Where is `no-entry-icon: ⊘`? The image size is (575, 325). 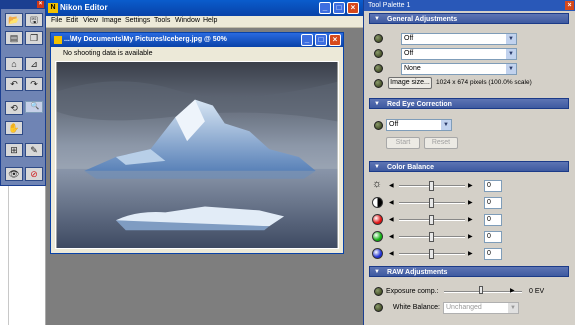 no-entry-icon: ⊘ is located at coordinates (34, 174).